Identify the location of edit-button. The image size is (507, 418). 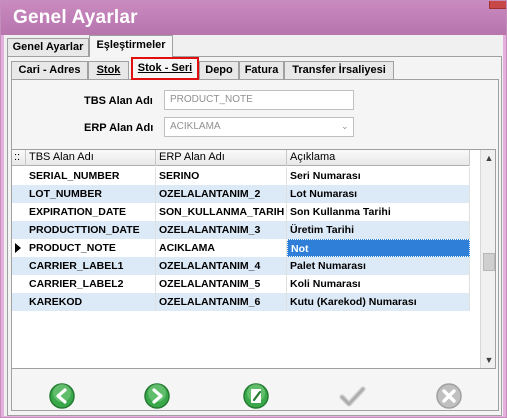
(256, 396).